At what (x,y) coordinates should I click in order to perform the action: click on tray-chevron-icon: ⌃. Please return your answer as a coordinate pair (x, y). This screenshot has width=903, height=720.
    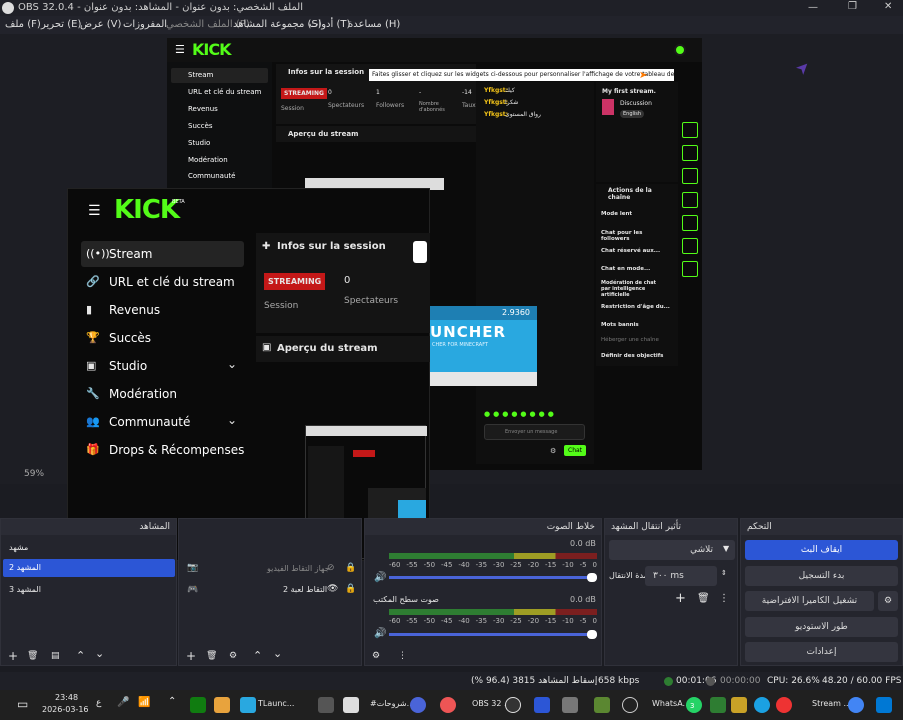
    Looking at the image, I should click on (172, 701).